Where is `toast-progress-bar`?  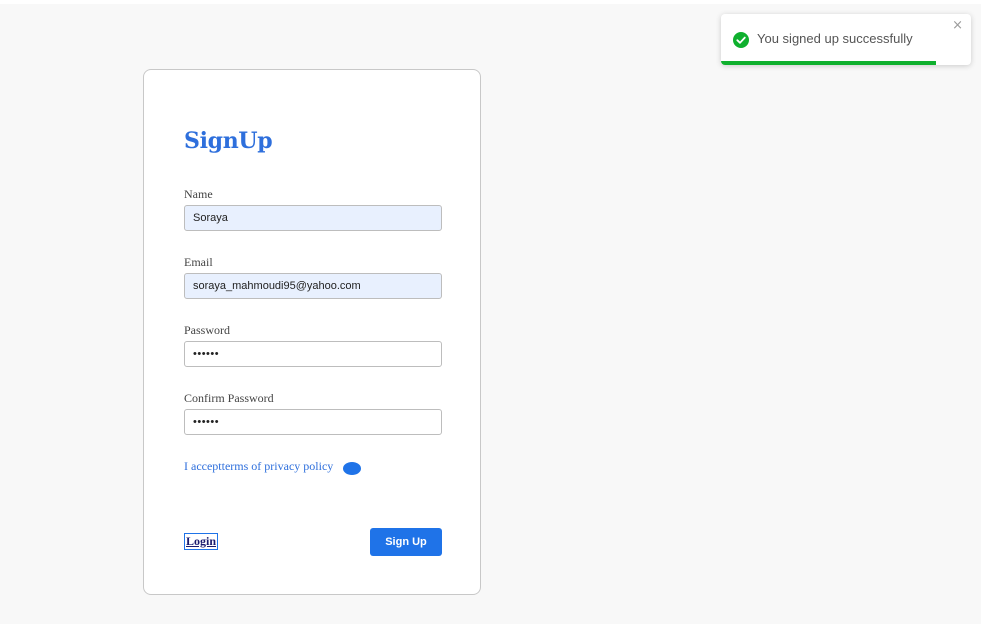 toast-progress-bar is located at coordinates (828, 63).